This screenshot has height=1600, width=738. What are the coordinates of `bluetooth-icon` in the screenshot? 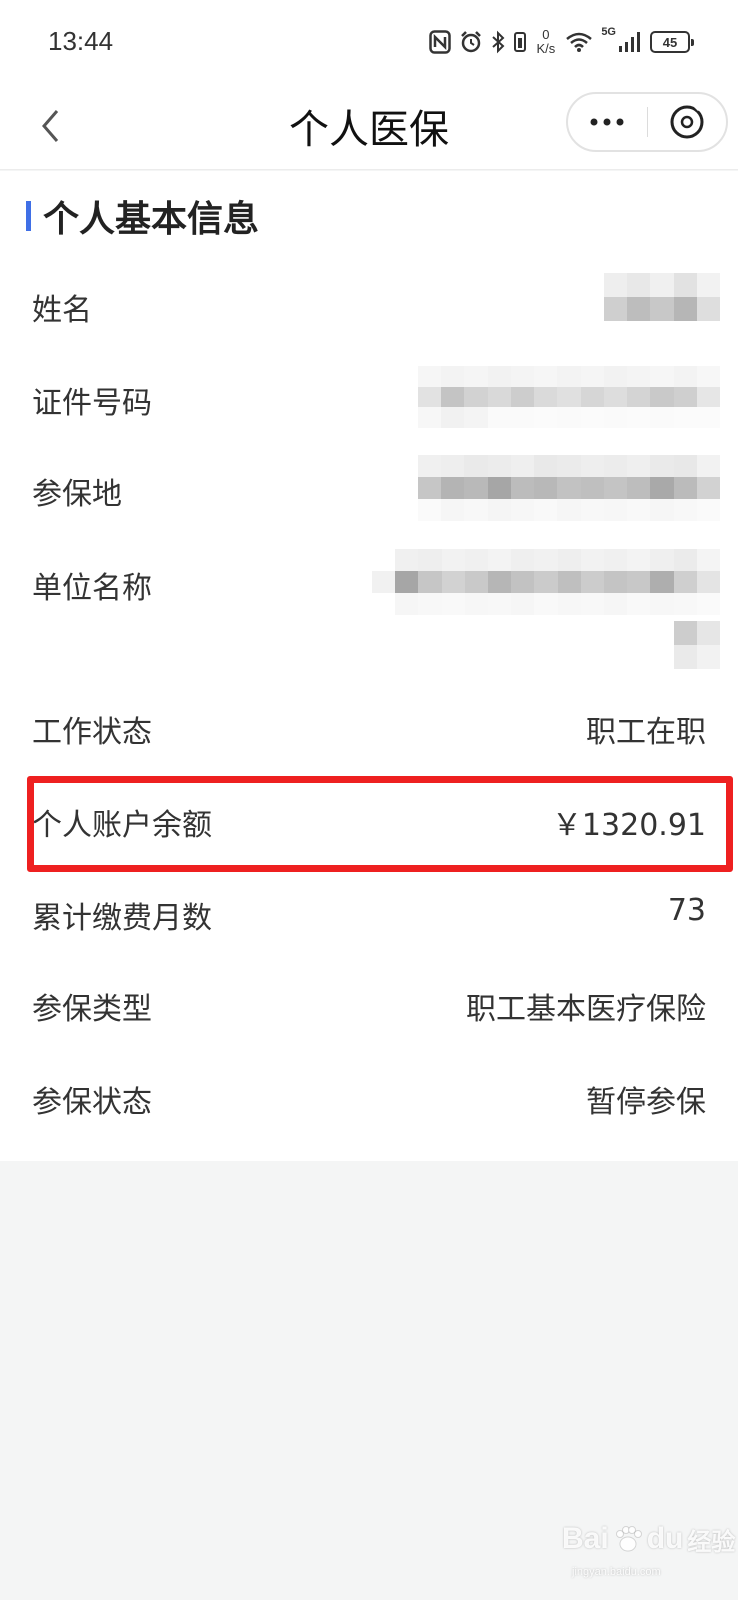 It's located at (497, 42).